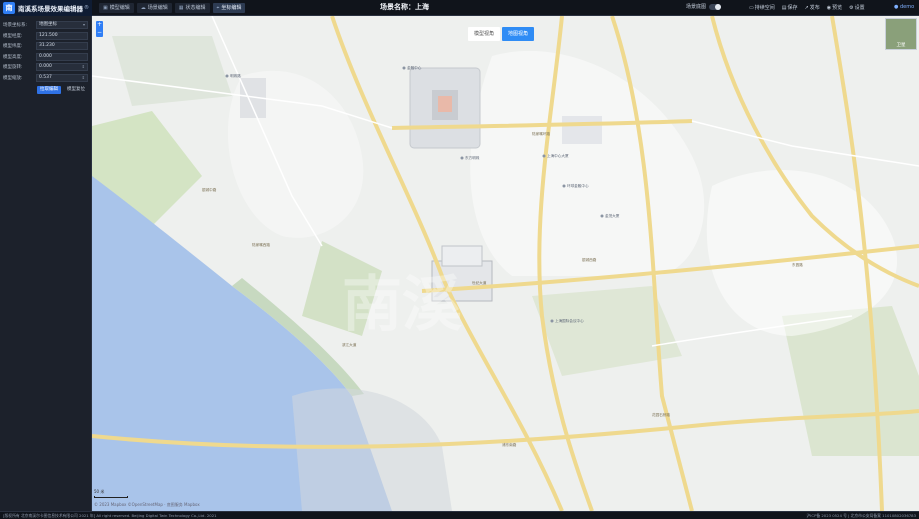 Image resolution: width=919 pixels, height=519 pixels. I want to click on field-row: 模型缩放: 0.537 ⇕, so click(45, 78).